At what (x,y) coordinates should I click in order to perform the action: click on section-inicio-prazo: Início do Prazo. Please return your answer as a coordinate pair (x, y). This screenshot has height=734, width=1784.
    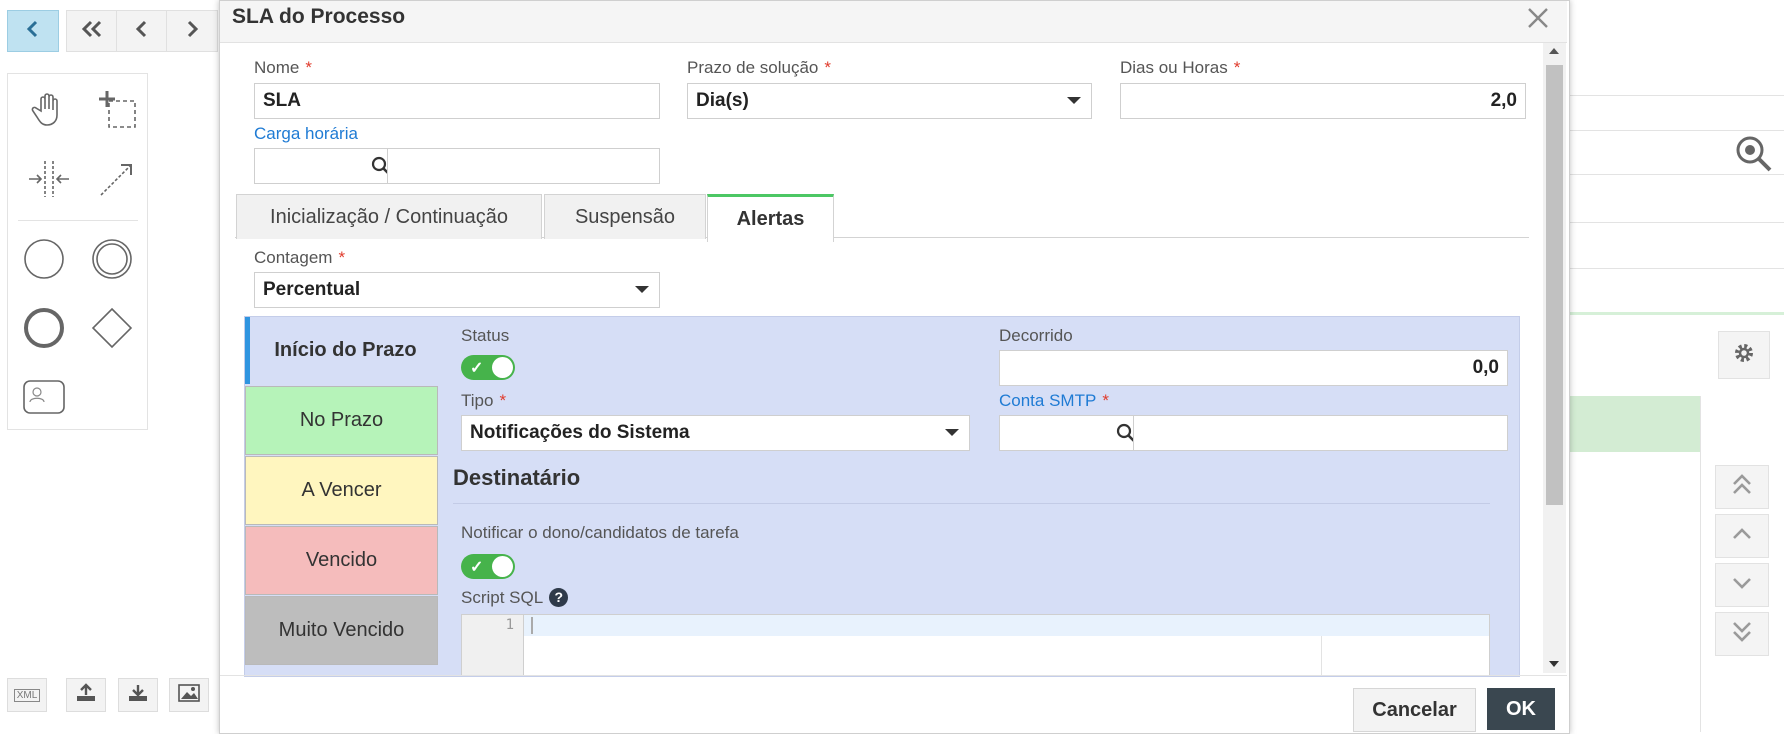
    Looking at the image, I should click on (343, 350).